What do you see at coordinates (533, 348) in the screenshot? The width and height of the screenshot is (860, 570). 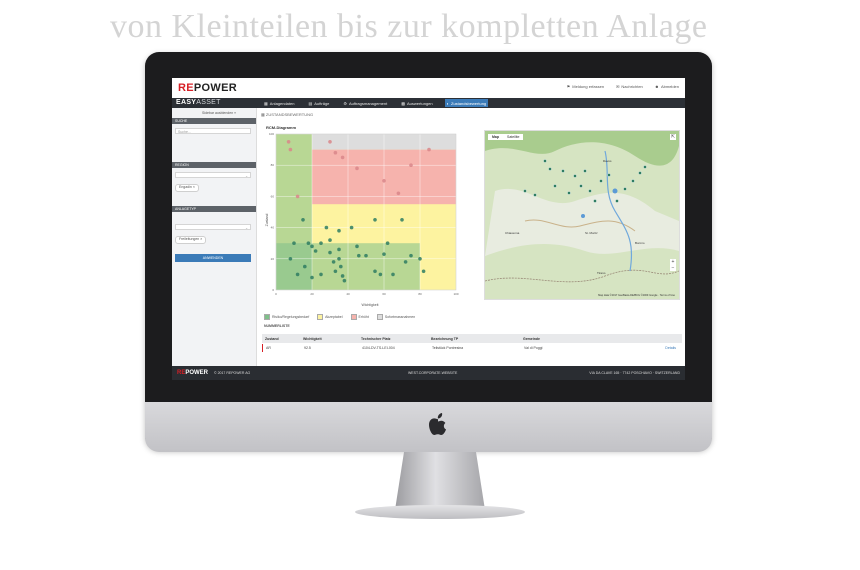 I see `cell-gemeinde: Val di Poggi` at bounding box center [533, 348].